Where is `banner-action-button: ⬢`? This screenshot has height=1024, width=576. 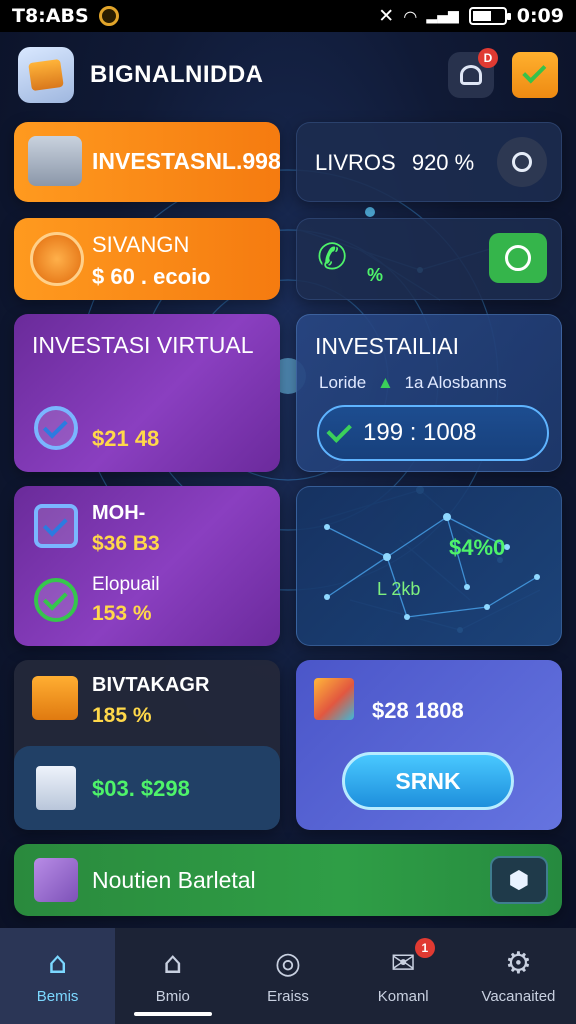 banner-action-button: ⬢ is located at coordinates (519, 880).